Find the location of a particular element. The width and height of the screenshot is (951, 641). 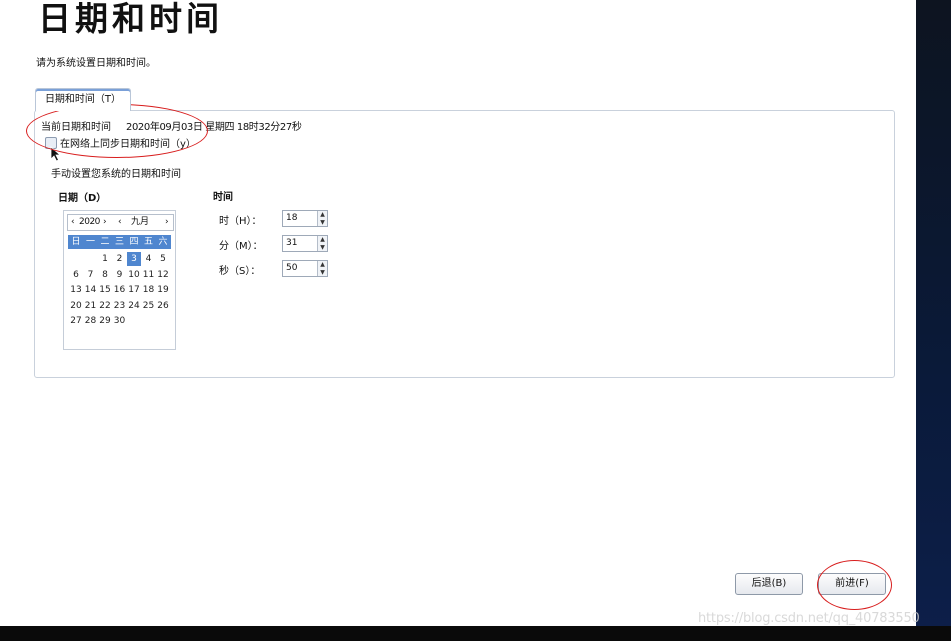

calendar-header: ‹ 2020 › ‹ 九月 › is located at coordinates (120, 222).